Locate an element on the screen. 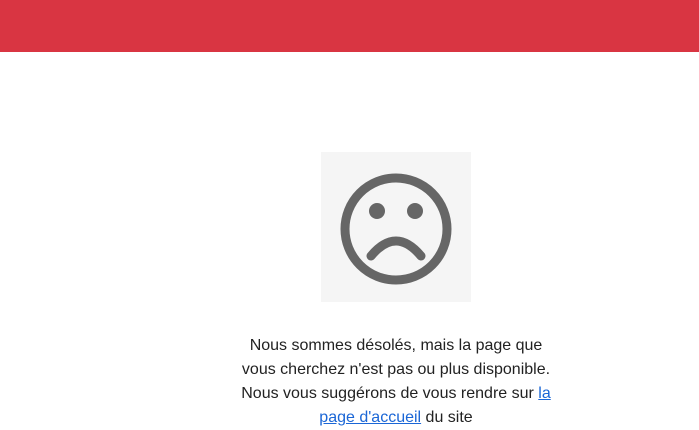  error-message-suffix: du site is located at coordinates (447, 417).